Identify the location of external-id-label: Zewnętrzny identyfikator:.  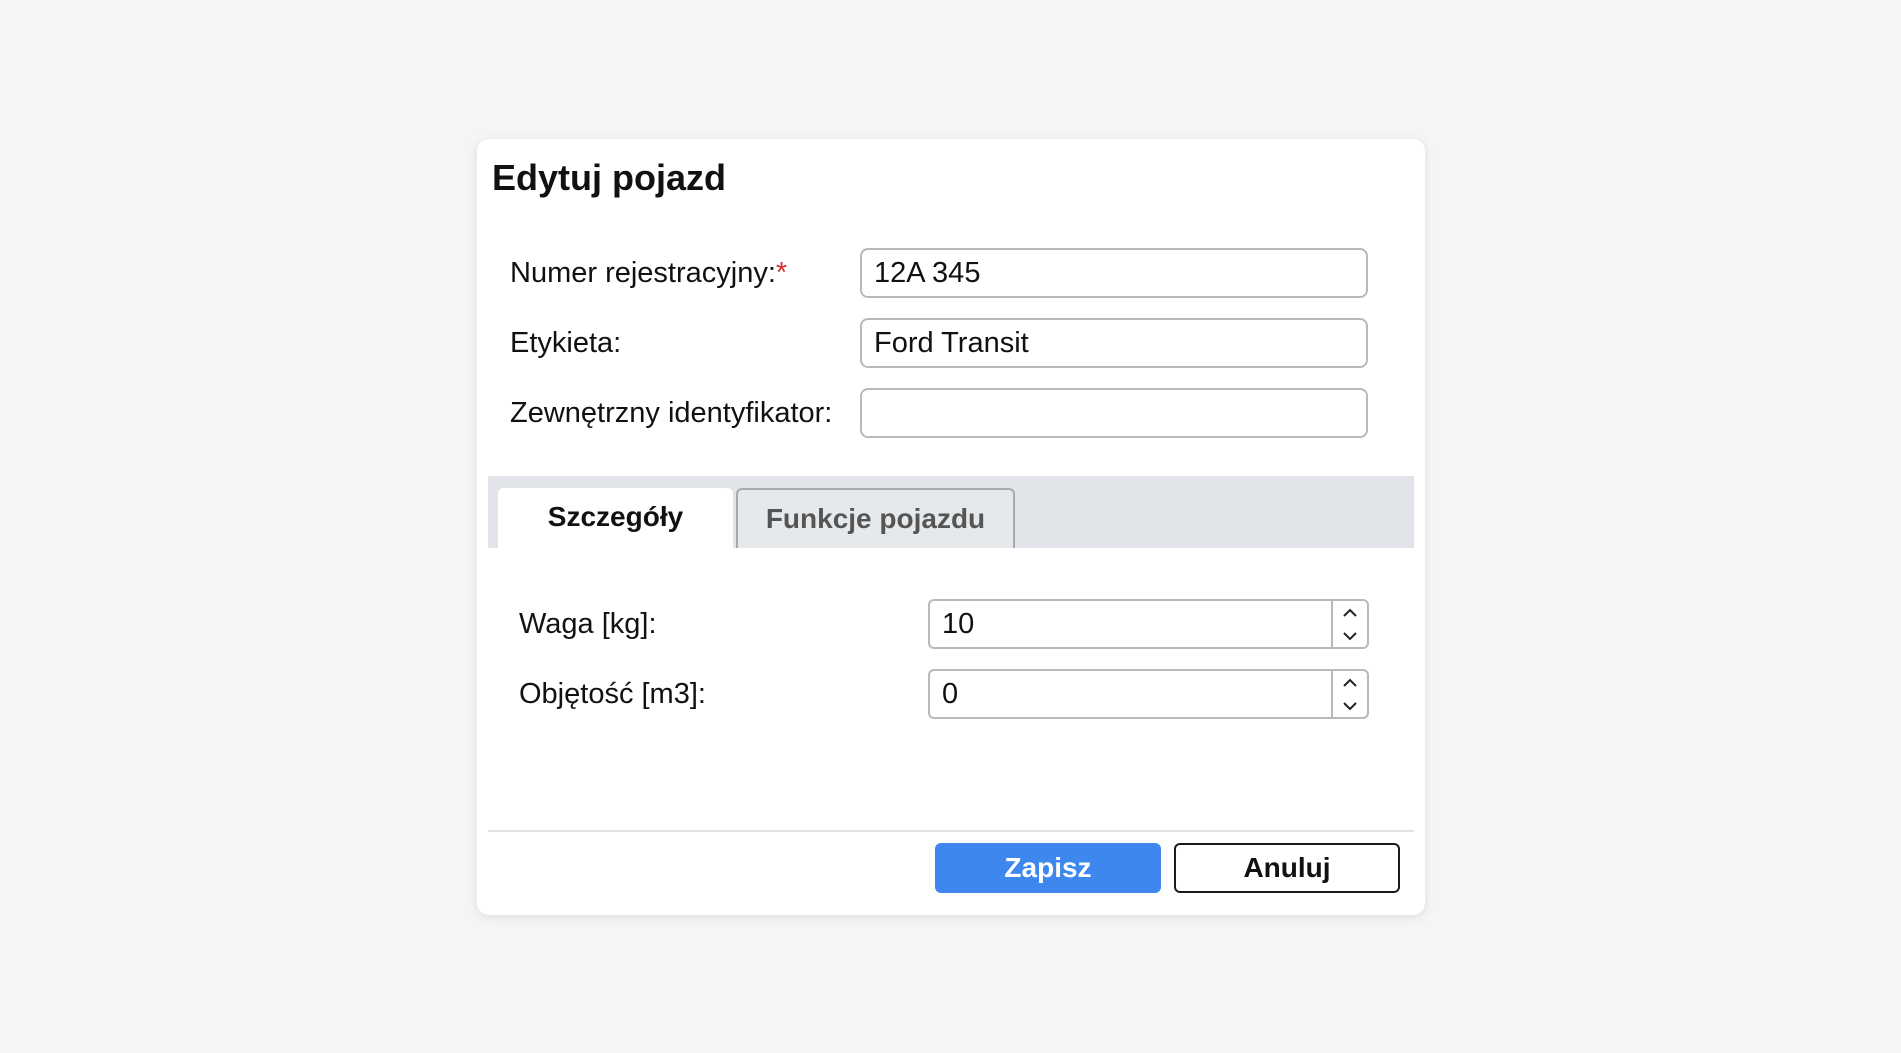
(671, 413).